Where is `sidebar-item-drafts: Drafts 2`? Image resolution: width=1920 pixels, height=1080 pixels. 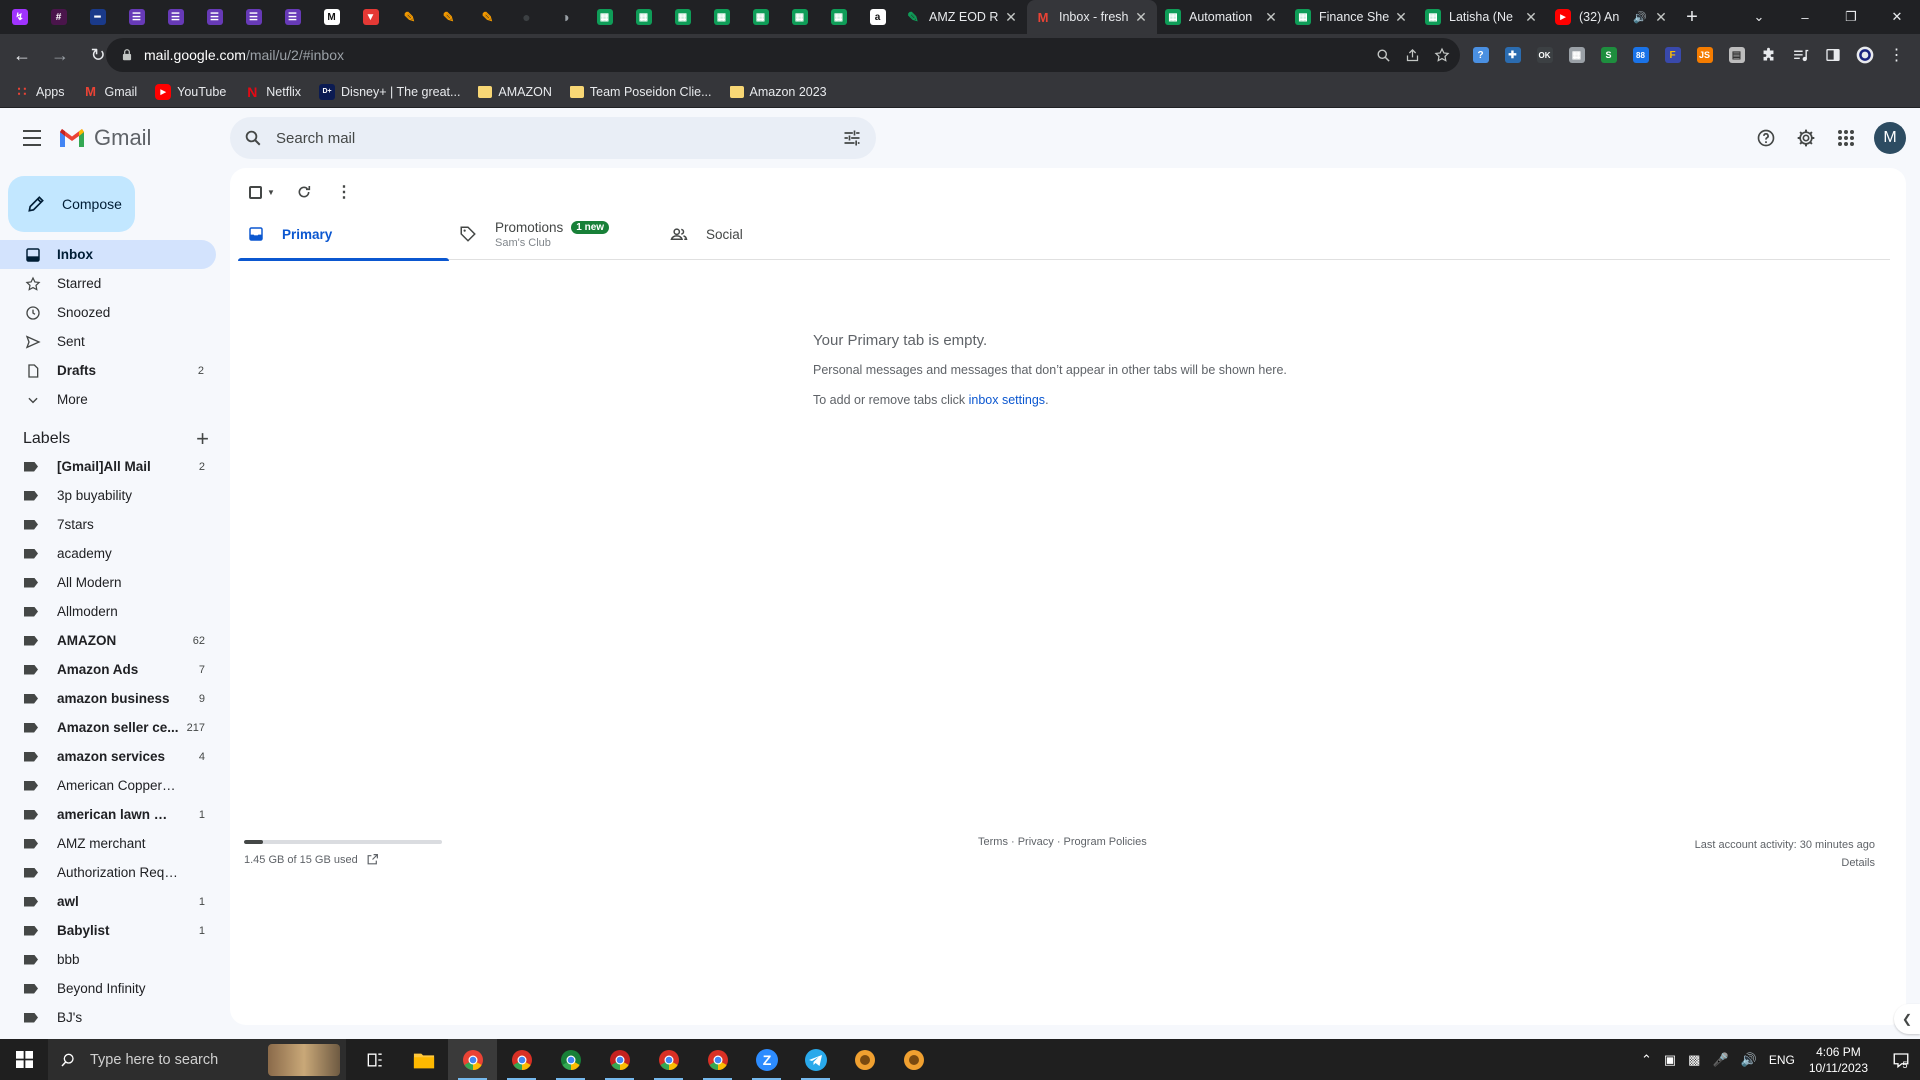 sidebar-item-drafts: Drafts 2 is located at coordinates (108, 370).